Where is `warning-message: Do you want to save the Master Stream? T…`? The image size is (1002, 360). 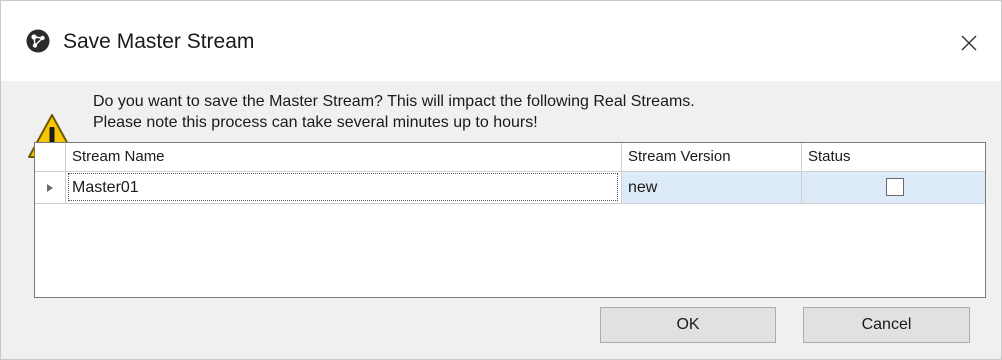 warning-message: Do you want to save the Master Stream? T… is located at coordinates (394, 112).